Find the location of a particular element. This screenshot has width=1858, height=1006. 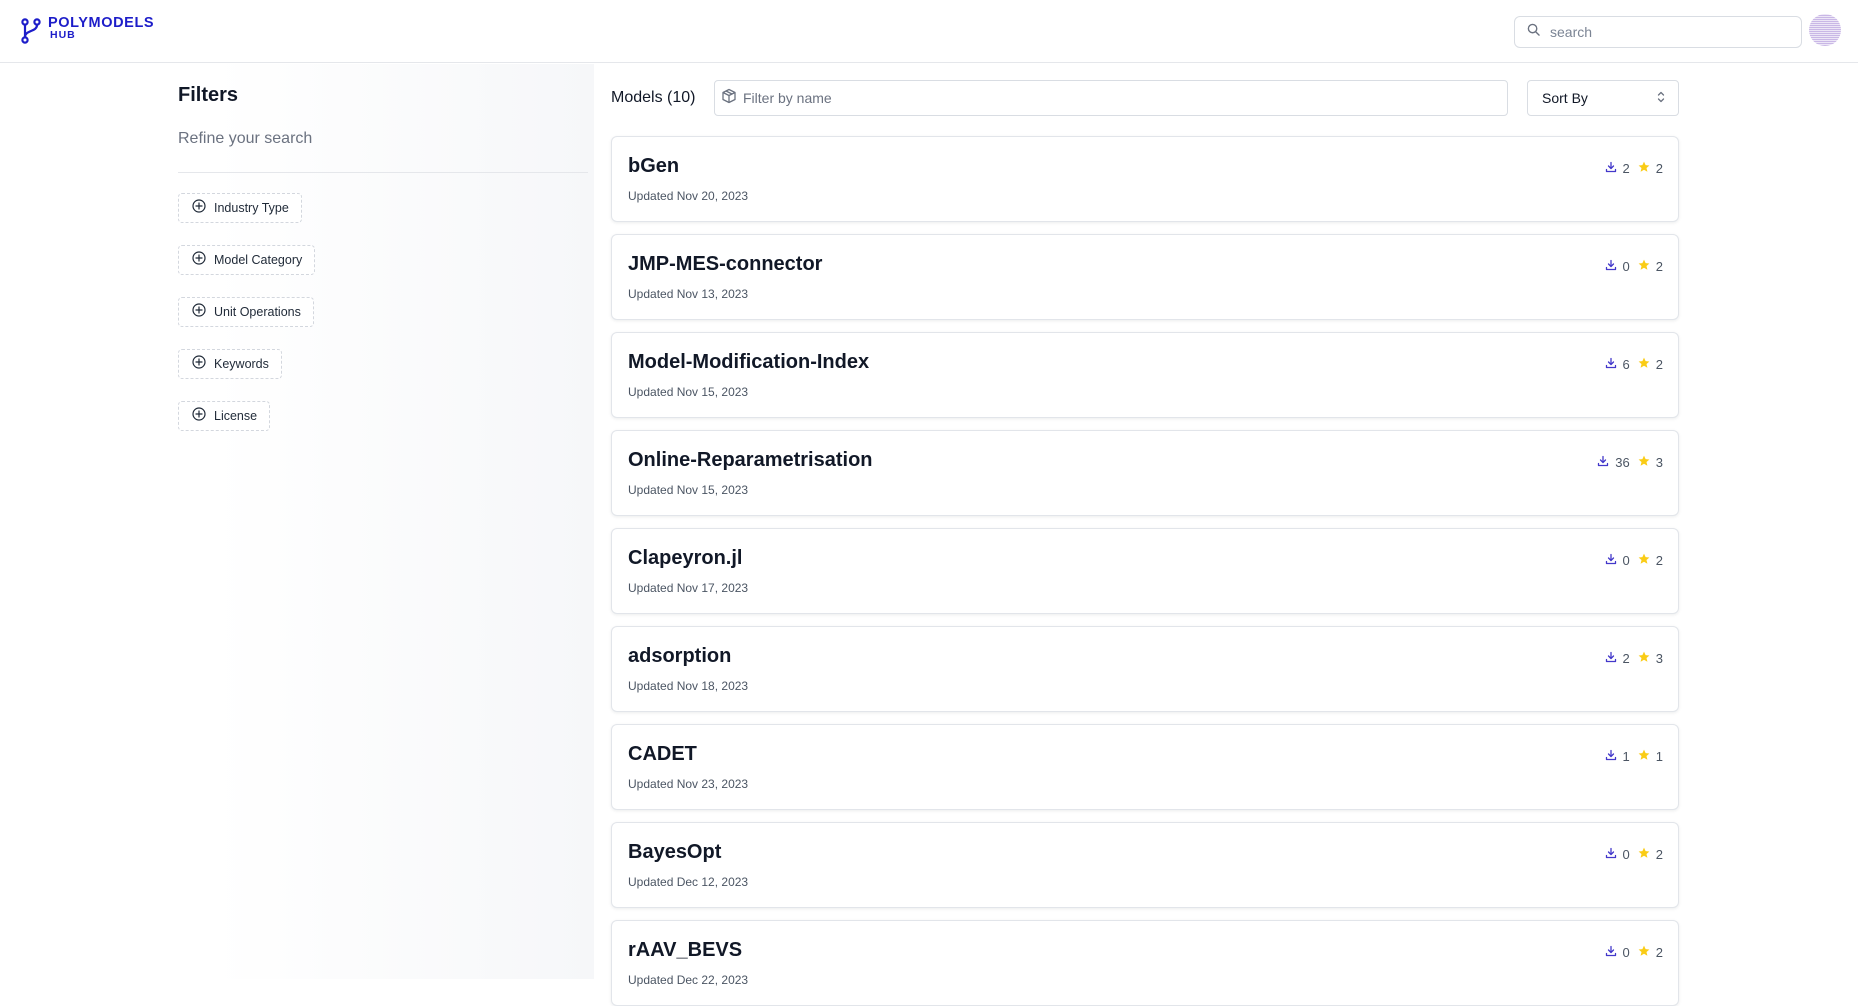

filter-chip: Industry Type is located at coordinates (240, 208).